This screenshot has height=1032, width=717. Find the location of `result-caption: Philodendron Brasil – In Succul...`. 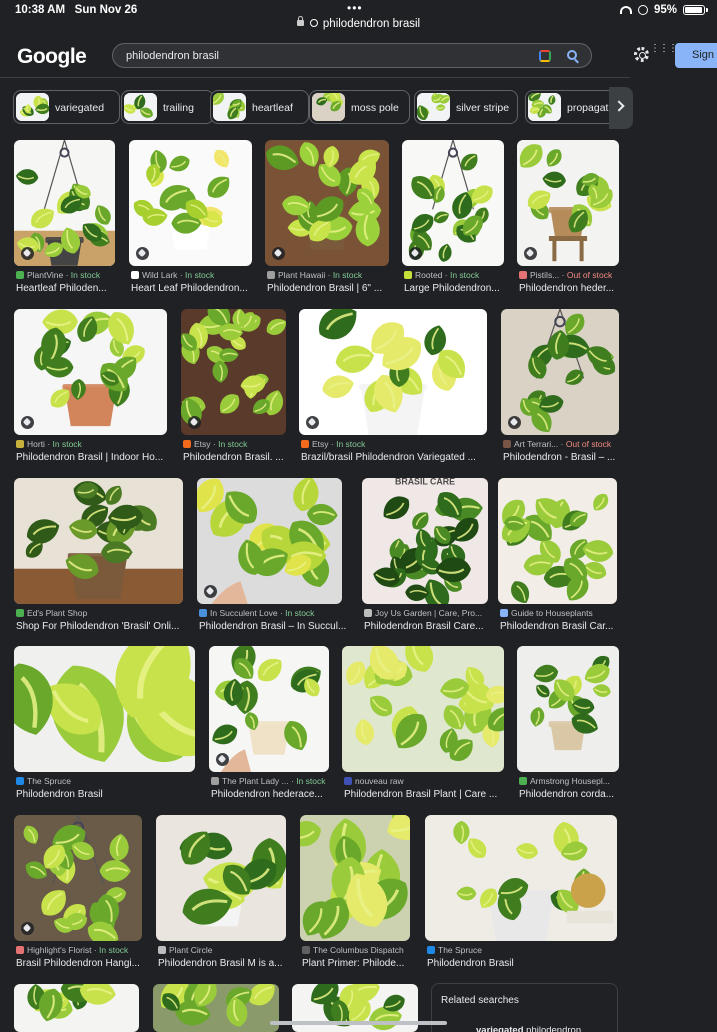

result-caption: Philodendron Brasil – In Succul... is located at coordinates (274, 626).